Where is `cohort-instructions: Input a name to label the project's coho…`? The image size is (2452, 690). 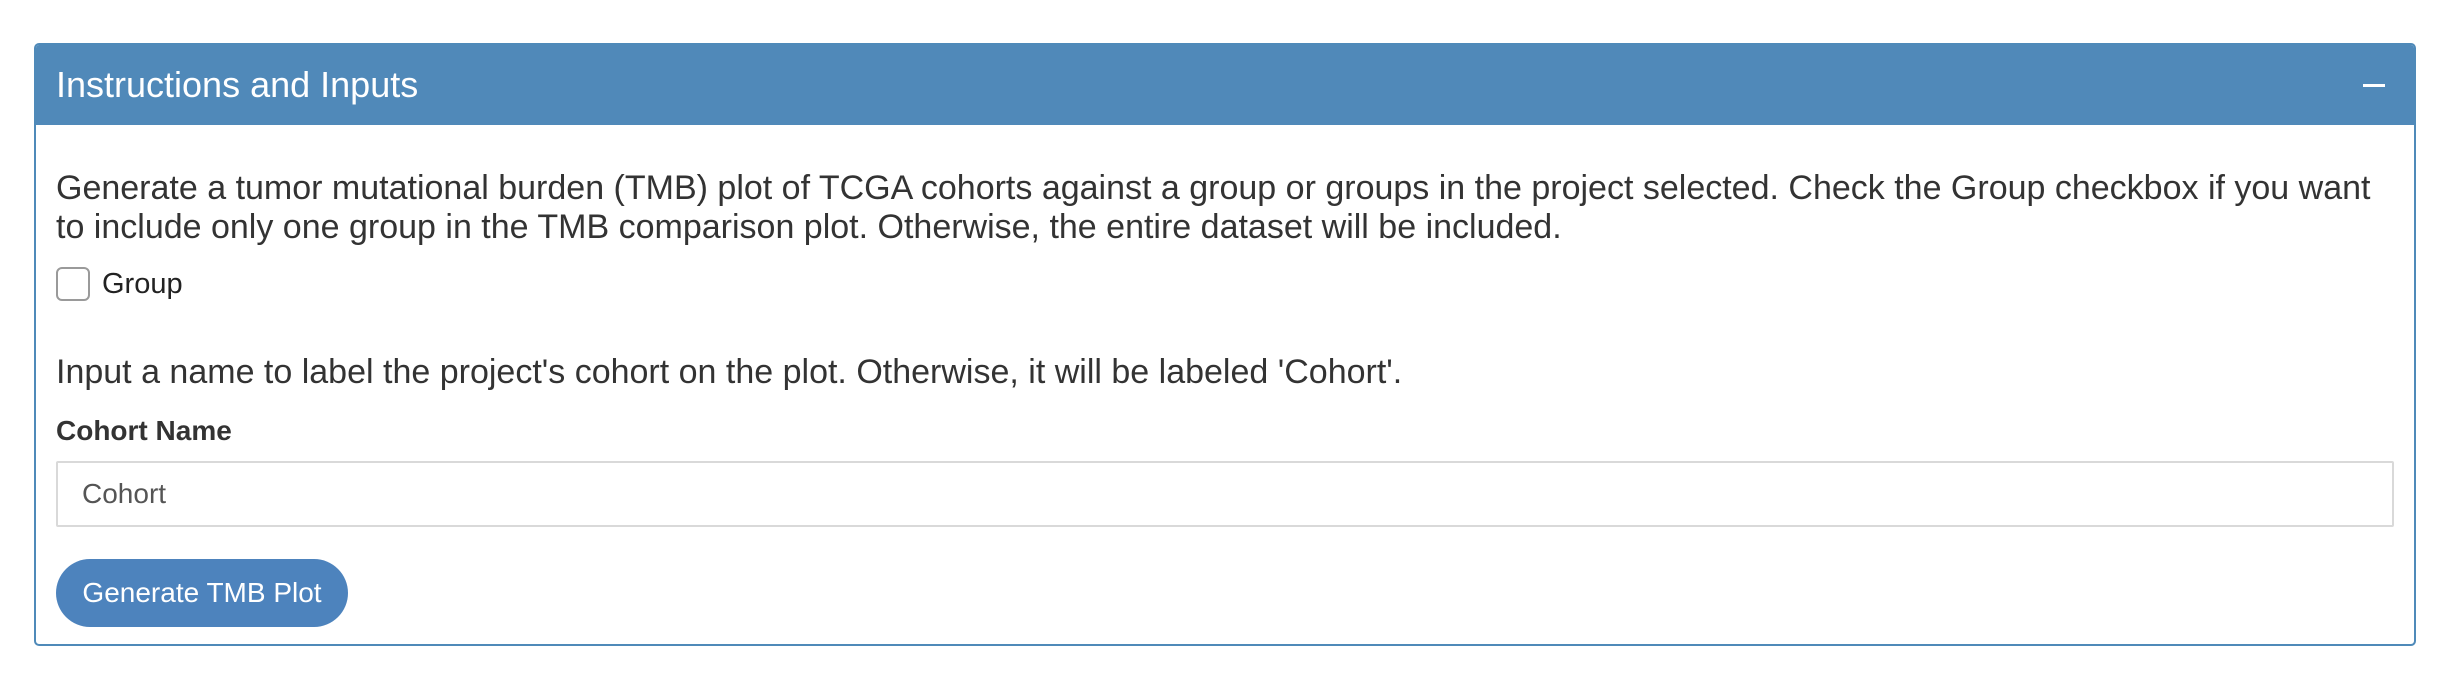
cohort-instructions: Input a name to label the project's coho… is located at coordinates (729, 372).